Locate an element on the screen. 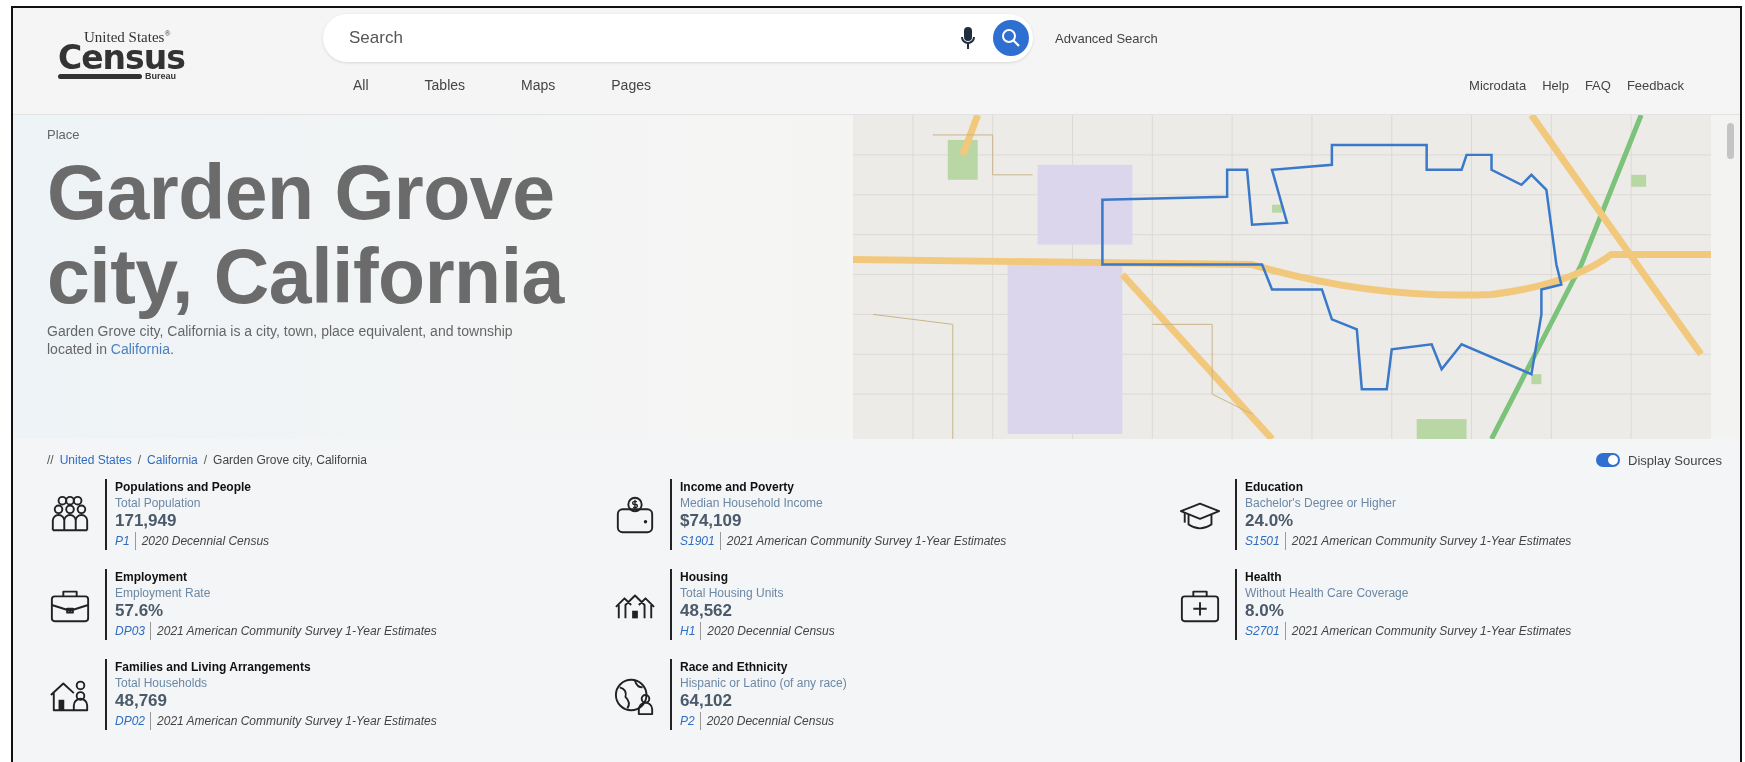 This screenshot has height=762, width=1745. place-title: city, California is located at coordinates (305, 276).